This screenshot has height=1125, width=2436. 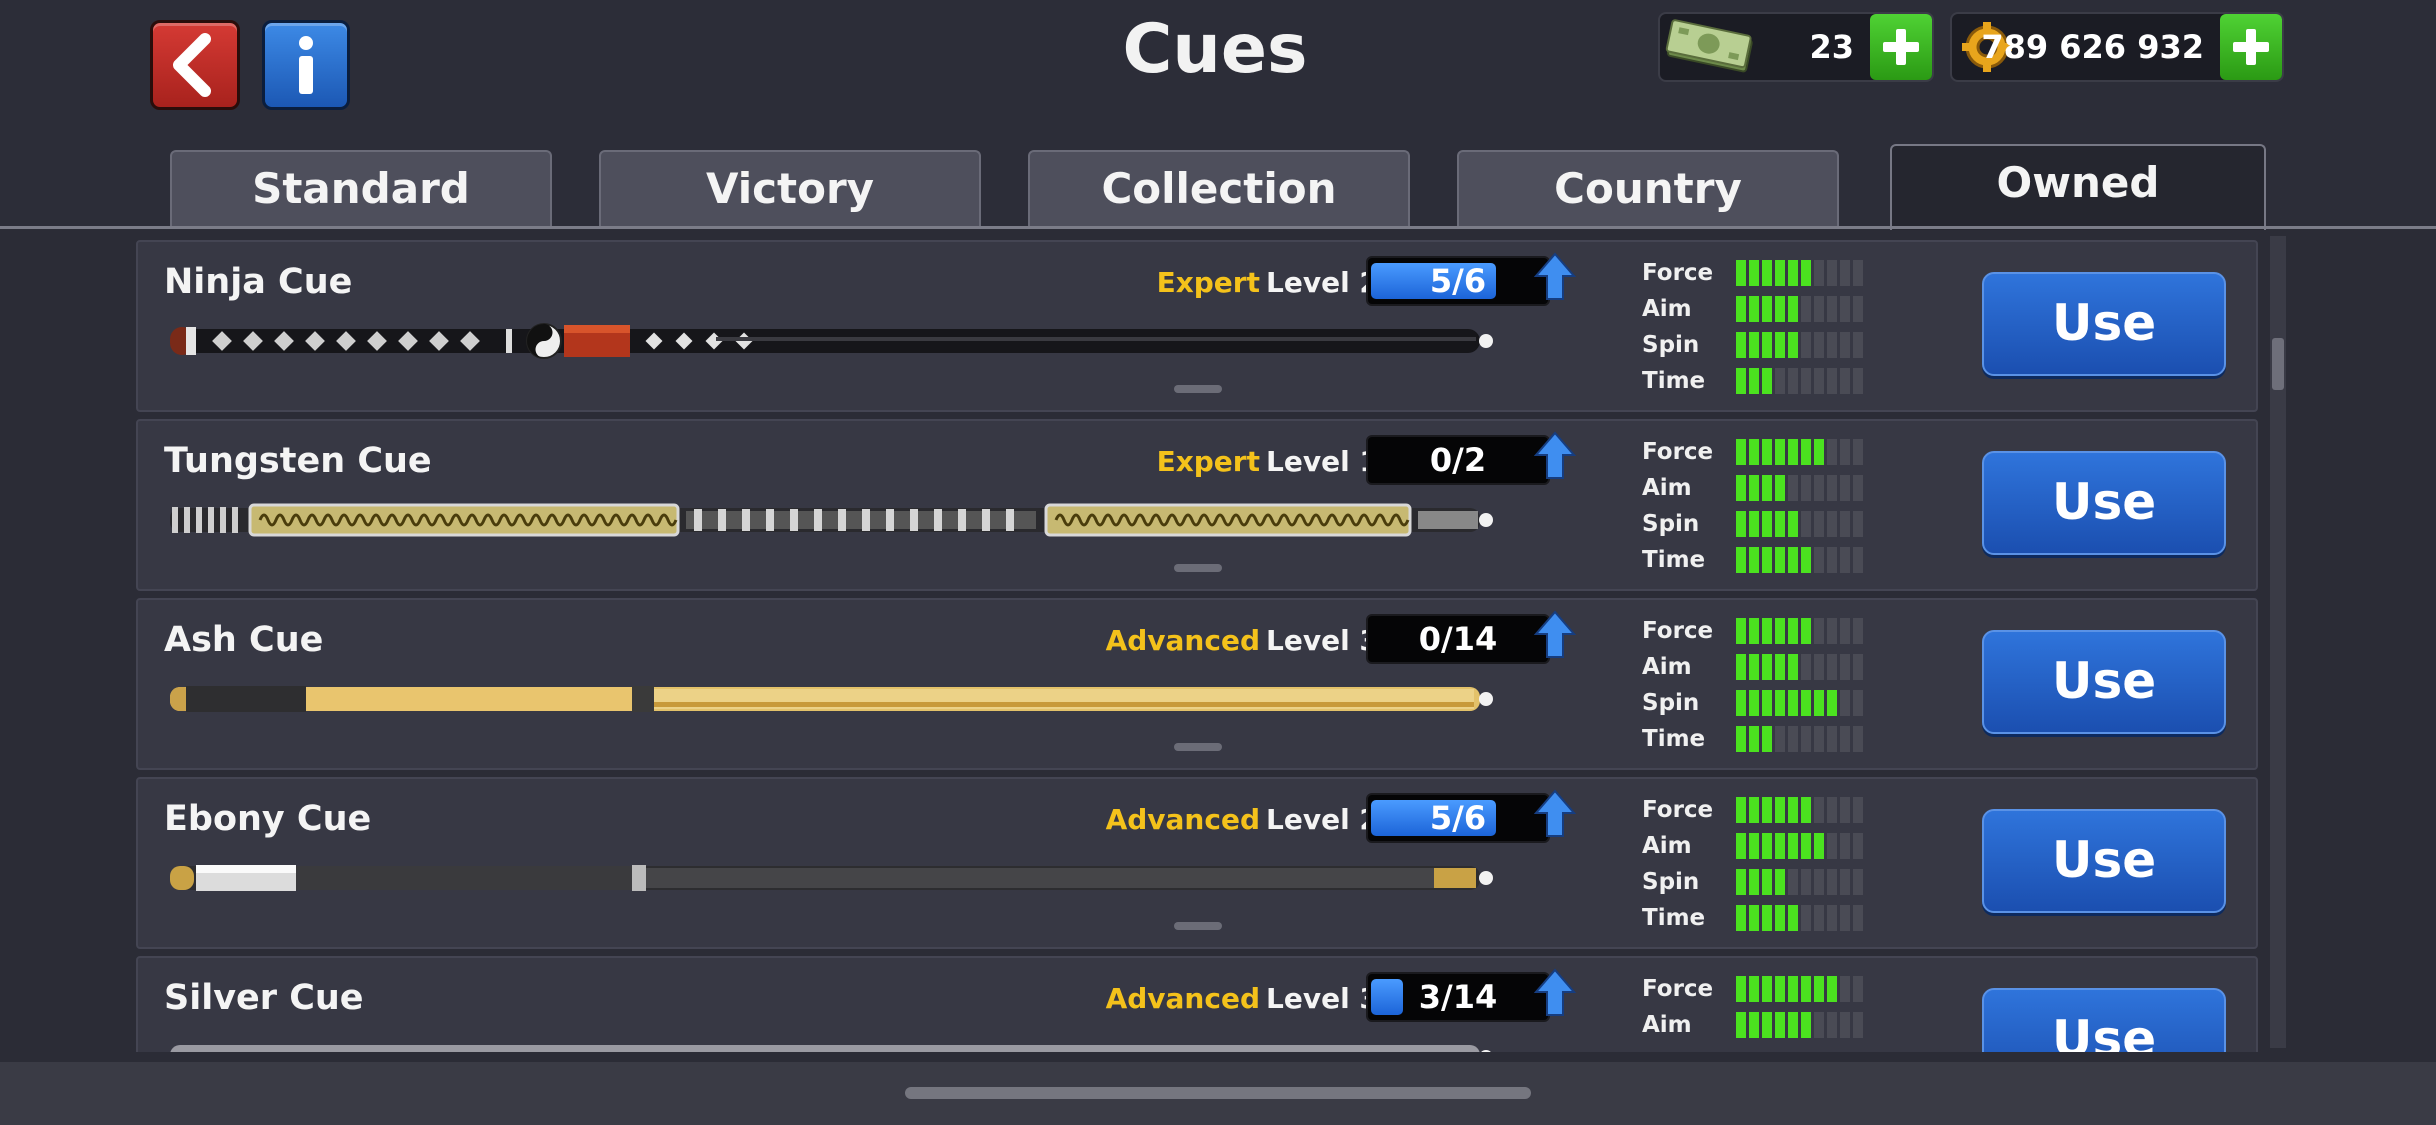 What do you see at coordinates (1322, 640) in the screenshot?
I see `cue-level: Level 3` at bounding box center [1322, 640].